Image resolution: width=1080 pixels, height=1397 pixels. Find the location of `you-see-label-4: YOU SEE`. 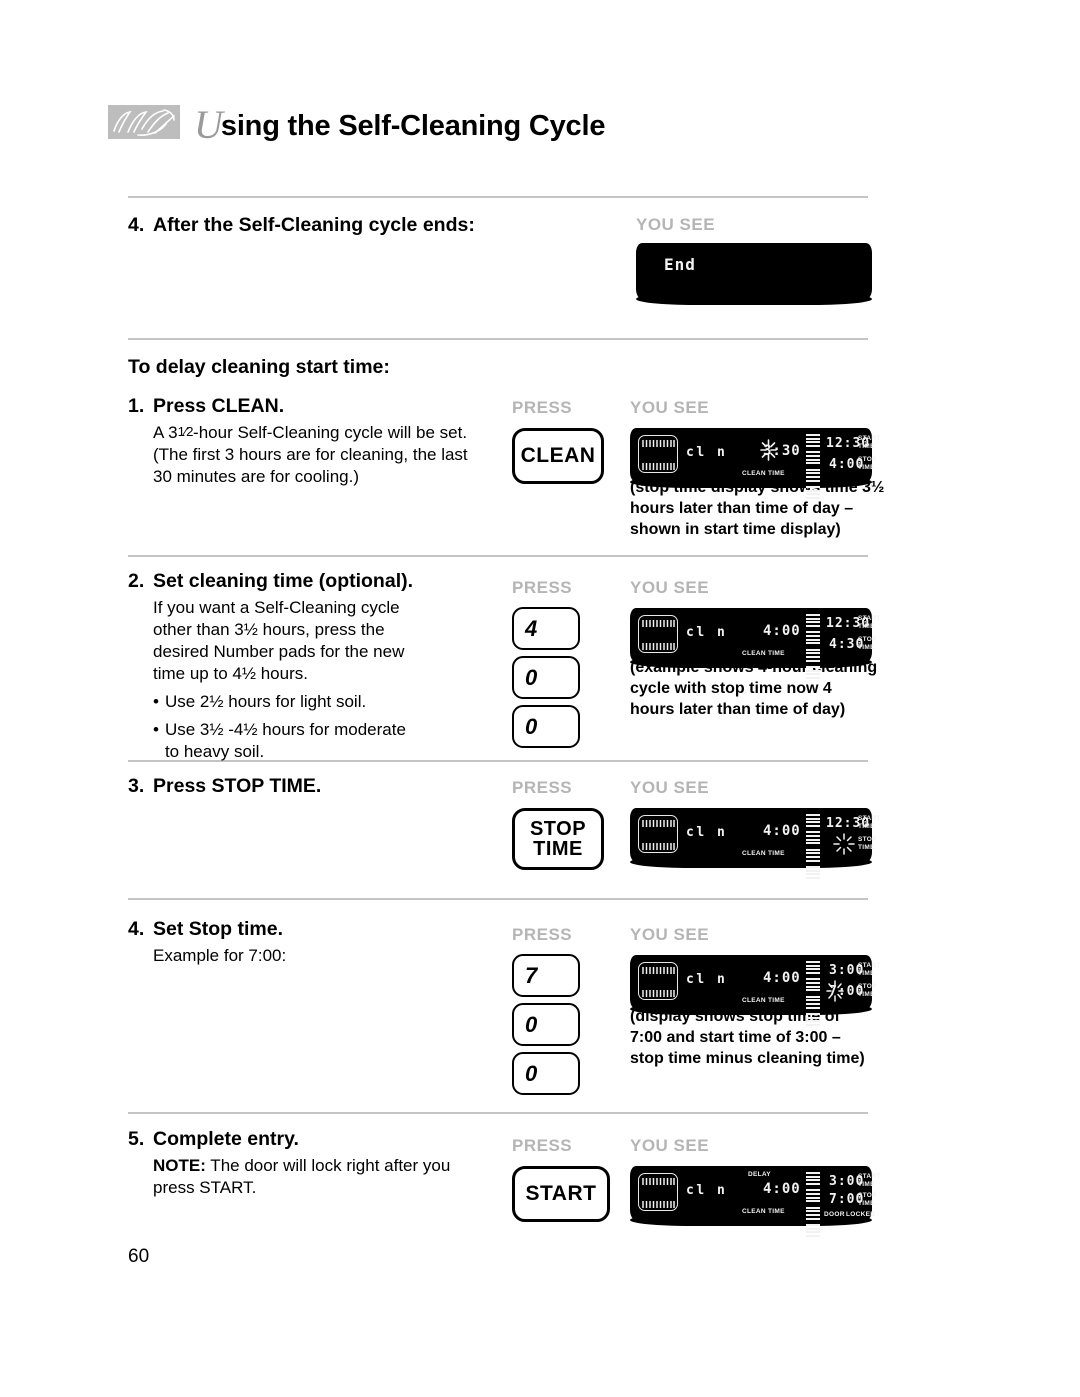

you-see-label-4: YOU SEE is located at coordinates (670, 787).